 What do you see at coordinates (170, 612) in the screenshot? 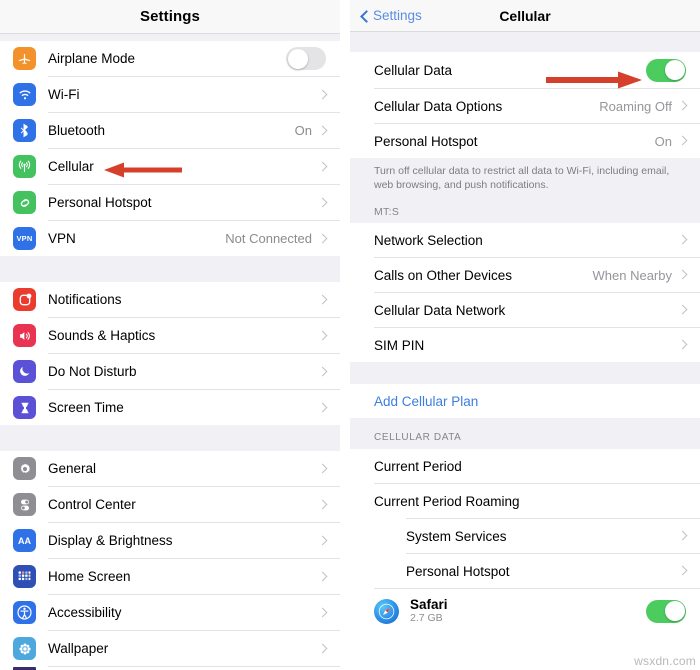
I see `sidebar-item-accessibility: Accessibility` at bounding box center [170, 612].